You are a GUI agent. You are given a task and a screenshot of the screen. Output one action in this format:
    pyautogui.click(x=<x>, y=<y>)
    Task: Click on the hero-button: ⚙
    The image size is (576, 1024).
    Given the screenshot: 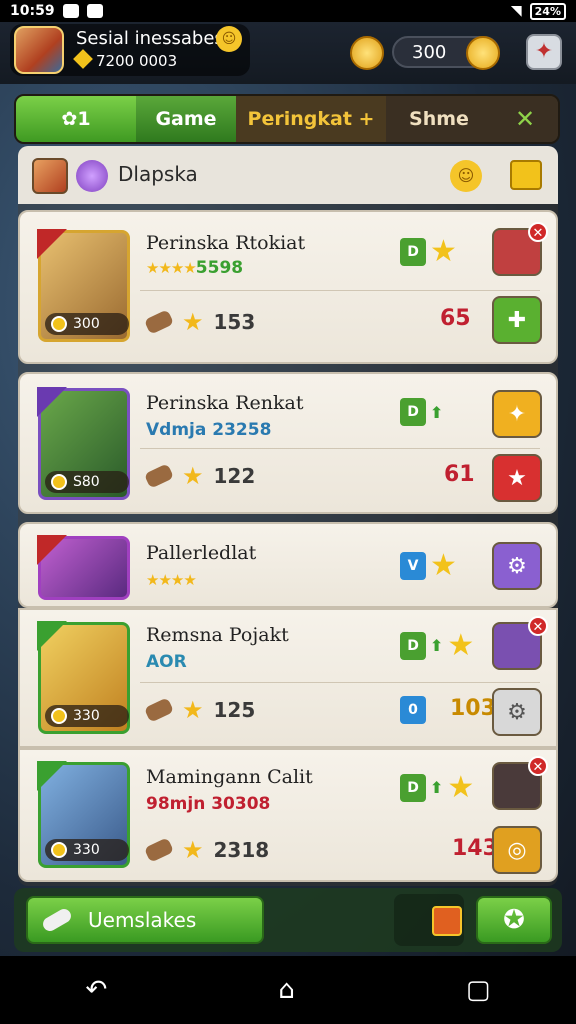 What is the action you would take?
    pyautogui.click(x=517, y=566)
    